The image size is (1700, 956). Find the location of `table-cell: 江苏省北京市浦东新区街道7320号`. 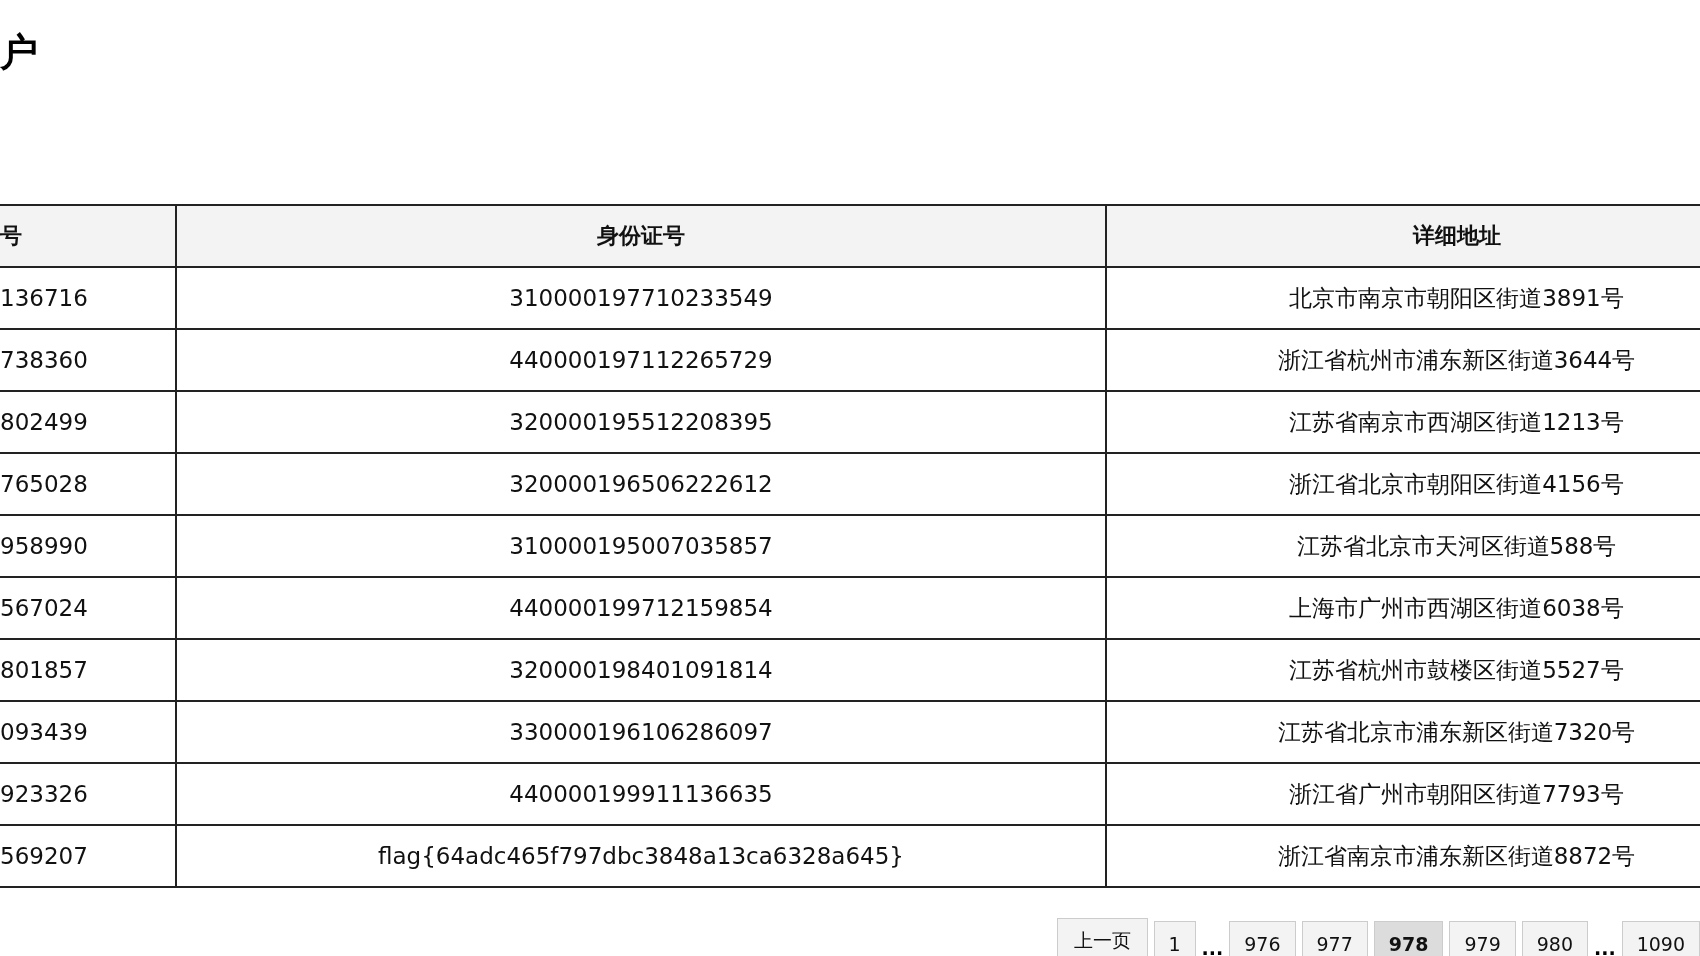

table-cell: 江苏省北京市浦东新区街道7320号 is located at coordinates (1403, 732).